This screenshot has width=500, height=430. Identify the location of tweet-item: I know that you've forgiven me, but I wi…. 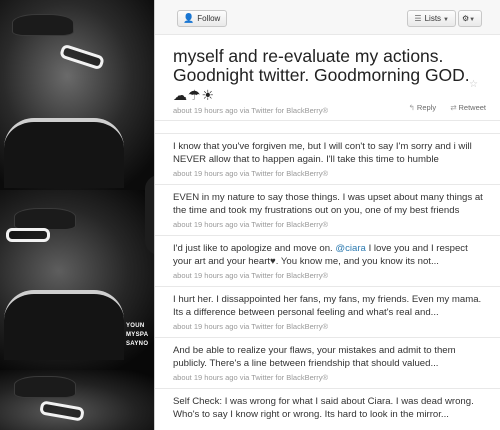
(327, 159).